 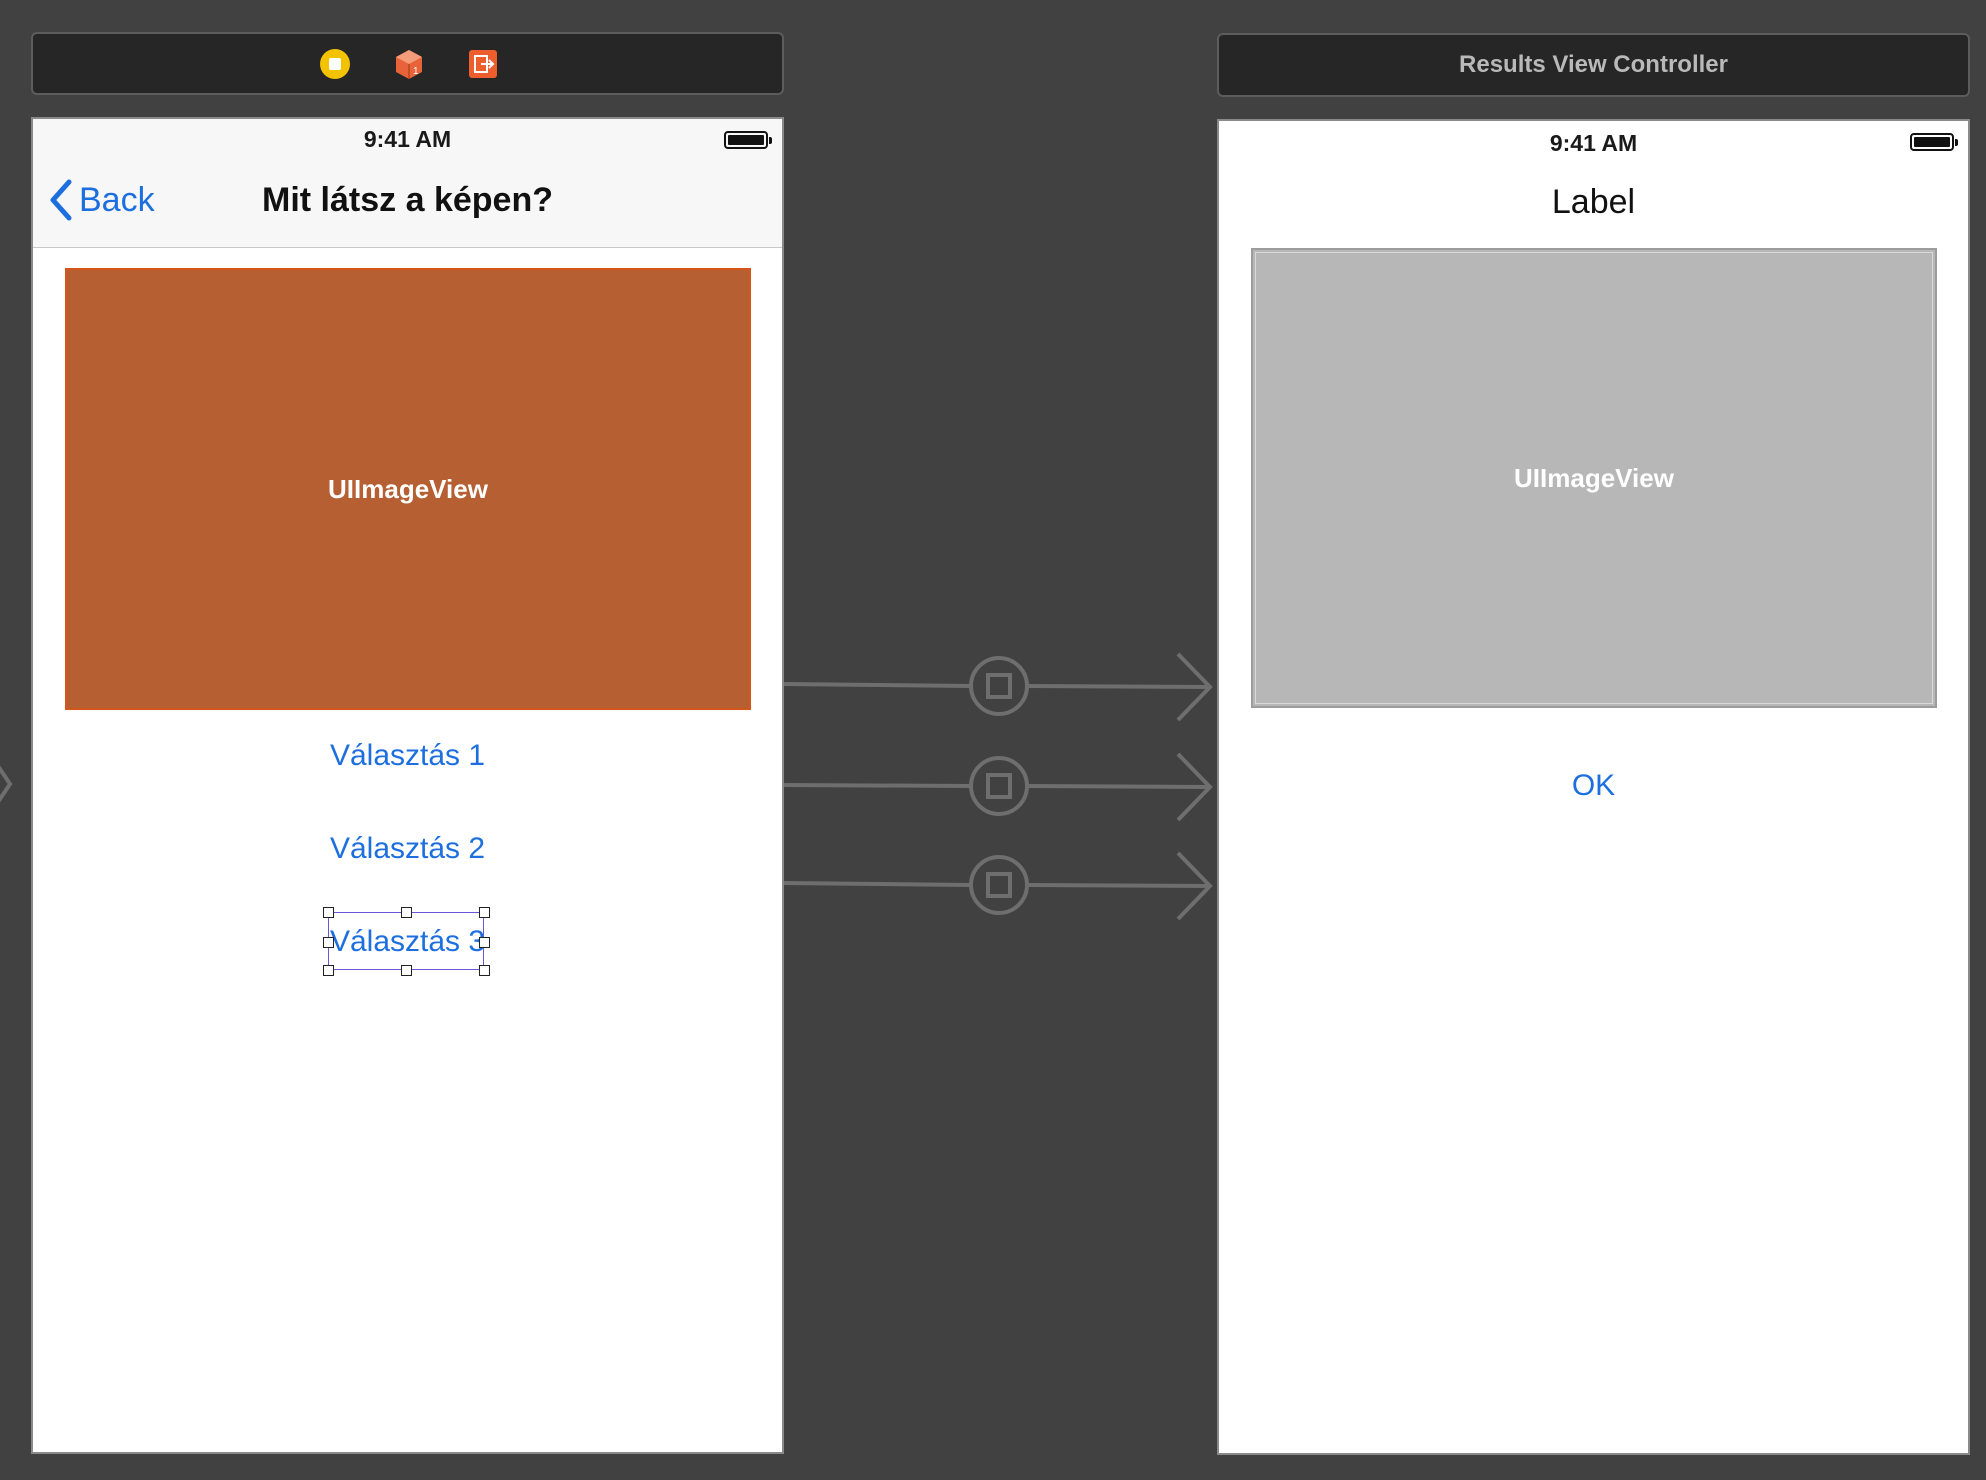 I want to click on result-label: Label, so click(x=1593, y=202).